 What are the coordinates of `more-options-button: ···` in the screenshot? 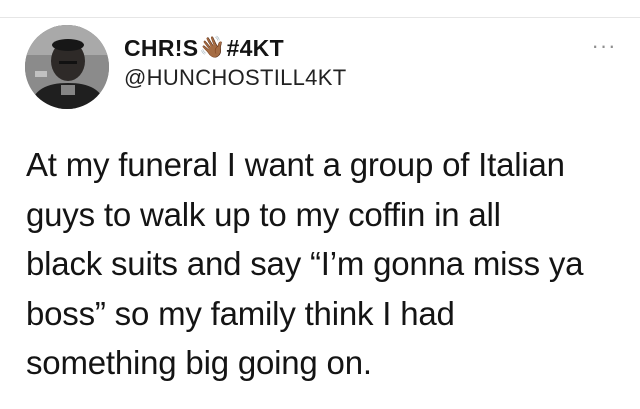 It's located at (604, 45).